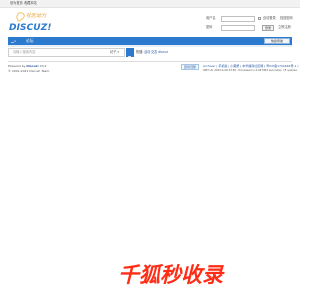 The width and height of the screenshot is (320, 300). What do you see at coordinates (24, 52) in the screenshot?
I see `search-placeholder: 请输入搜索内容` at bounding box center [24, 52].